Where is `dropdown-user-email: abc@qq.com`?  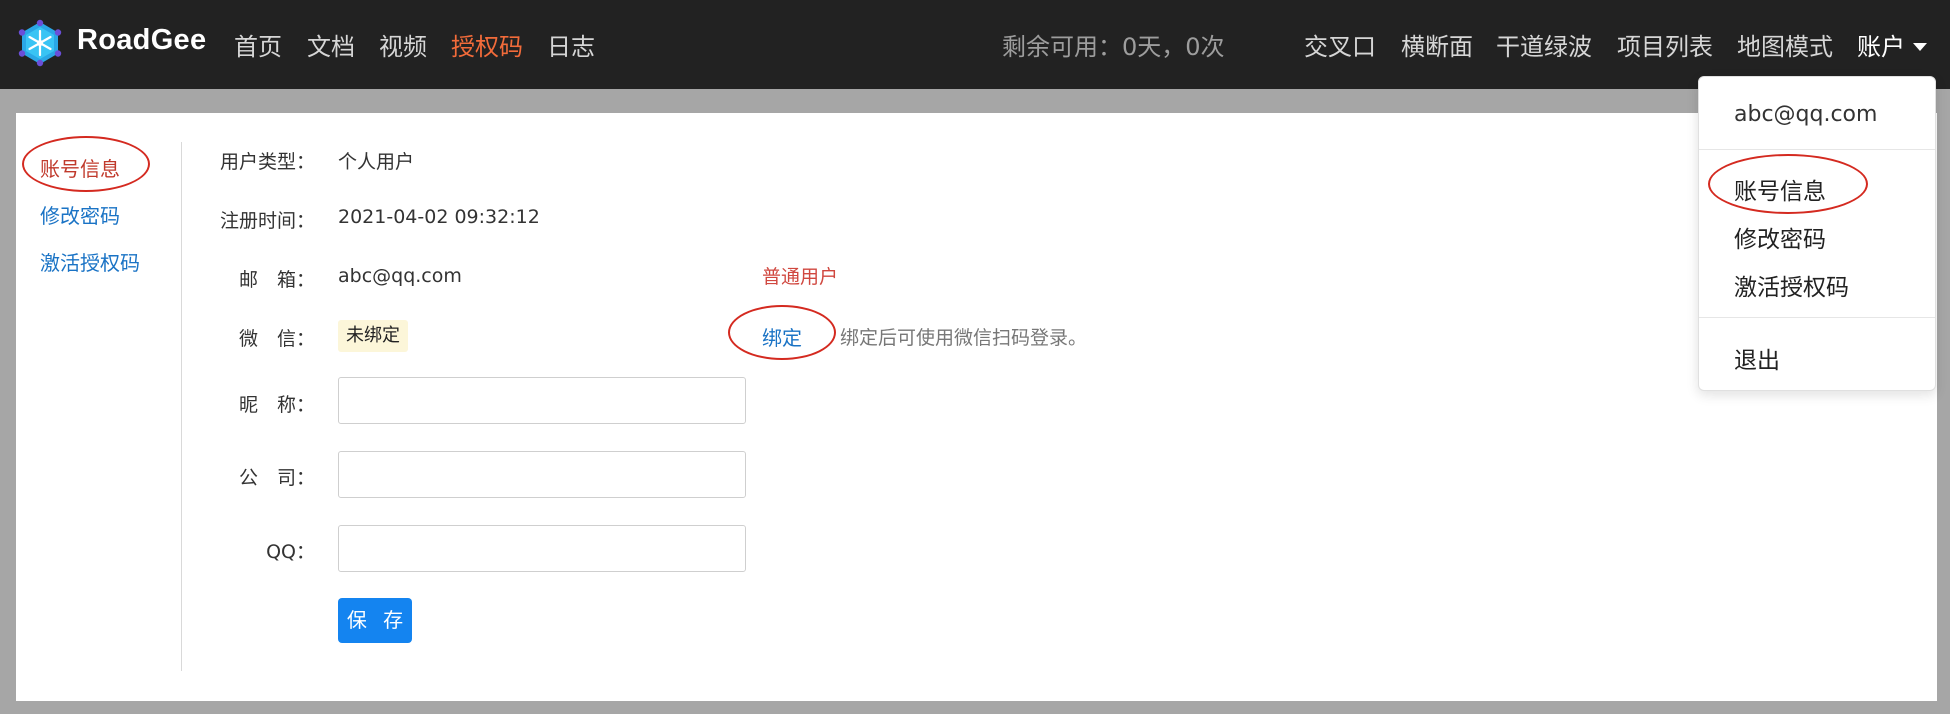
dropdown-user-email: abc@qq.com is located at coordinates (1806, 114).